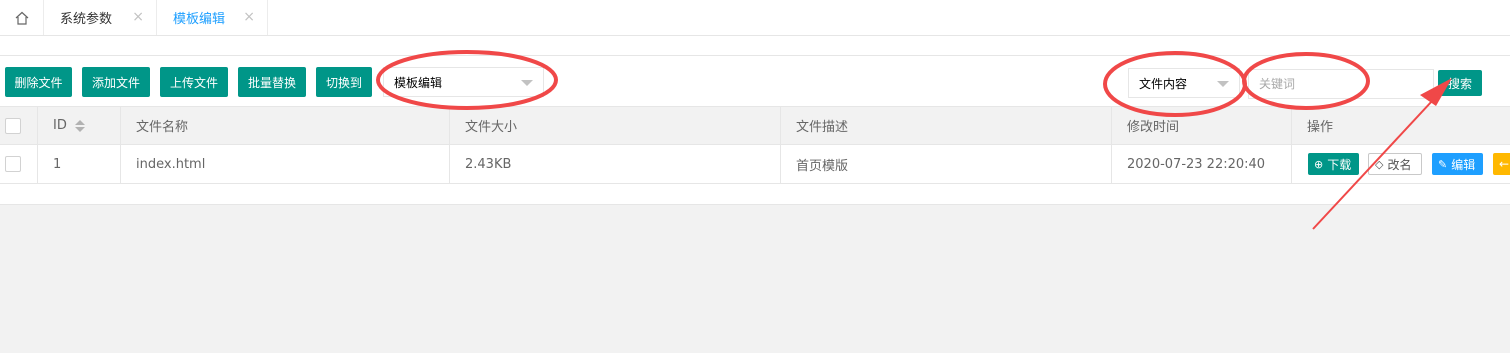 This screenshot has width=1510, height=353. I want to click on header-actions: 操作, so click(1401, 125).